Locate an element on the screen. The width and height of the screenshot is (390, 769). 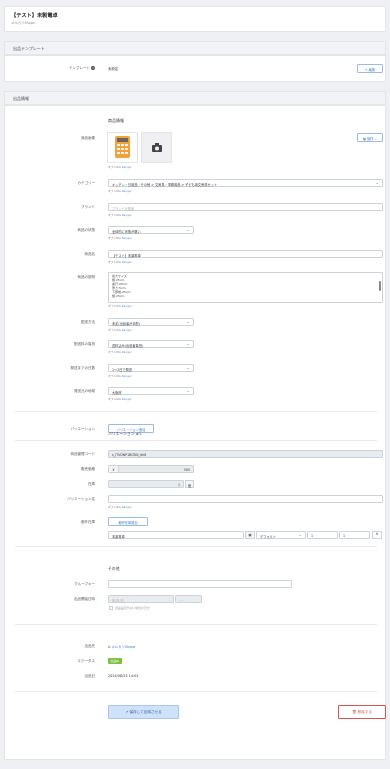
site-label: 出品先 is located at coordinates (90, 646).